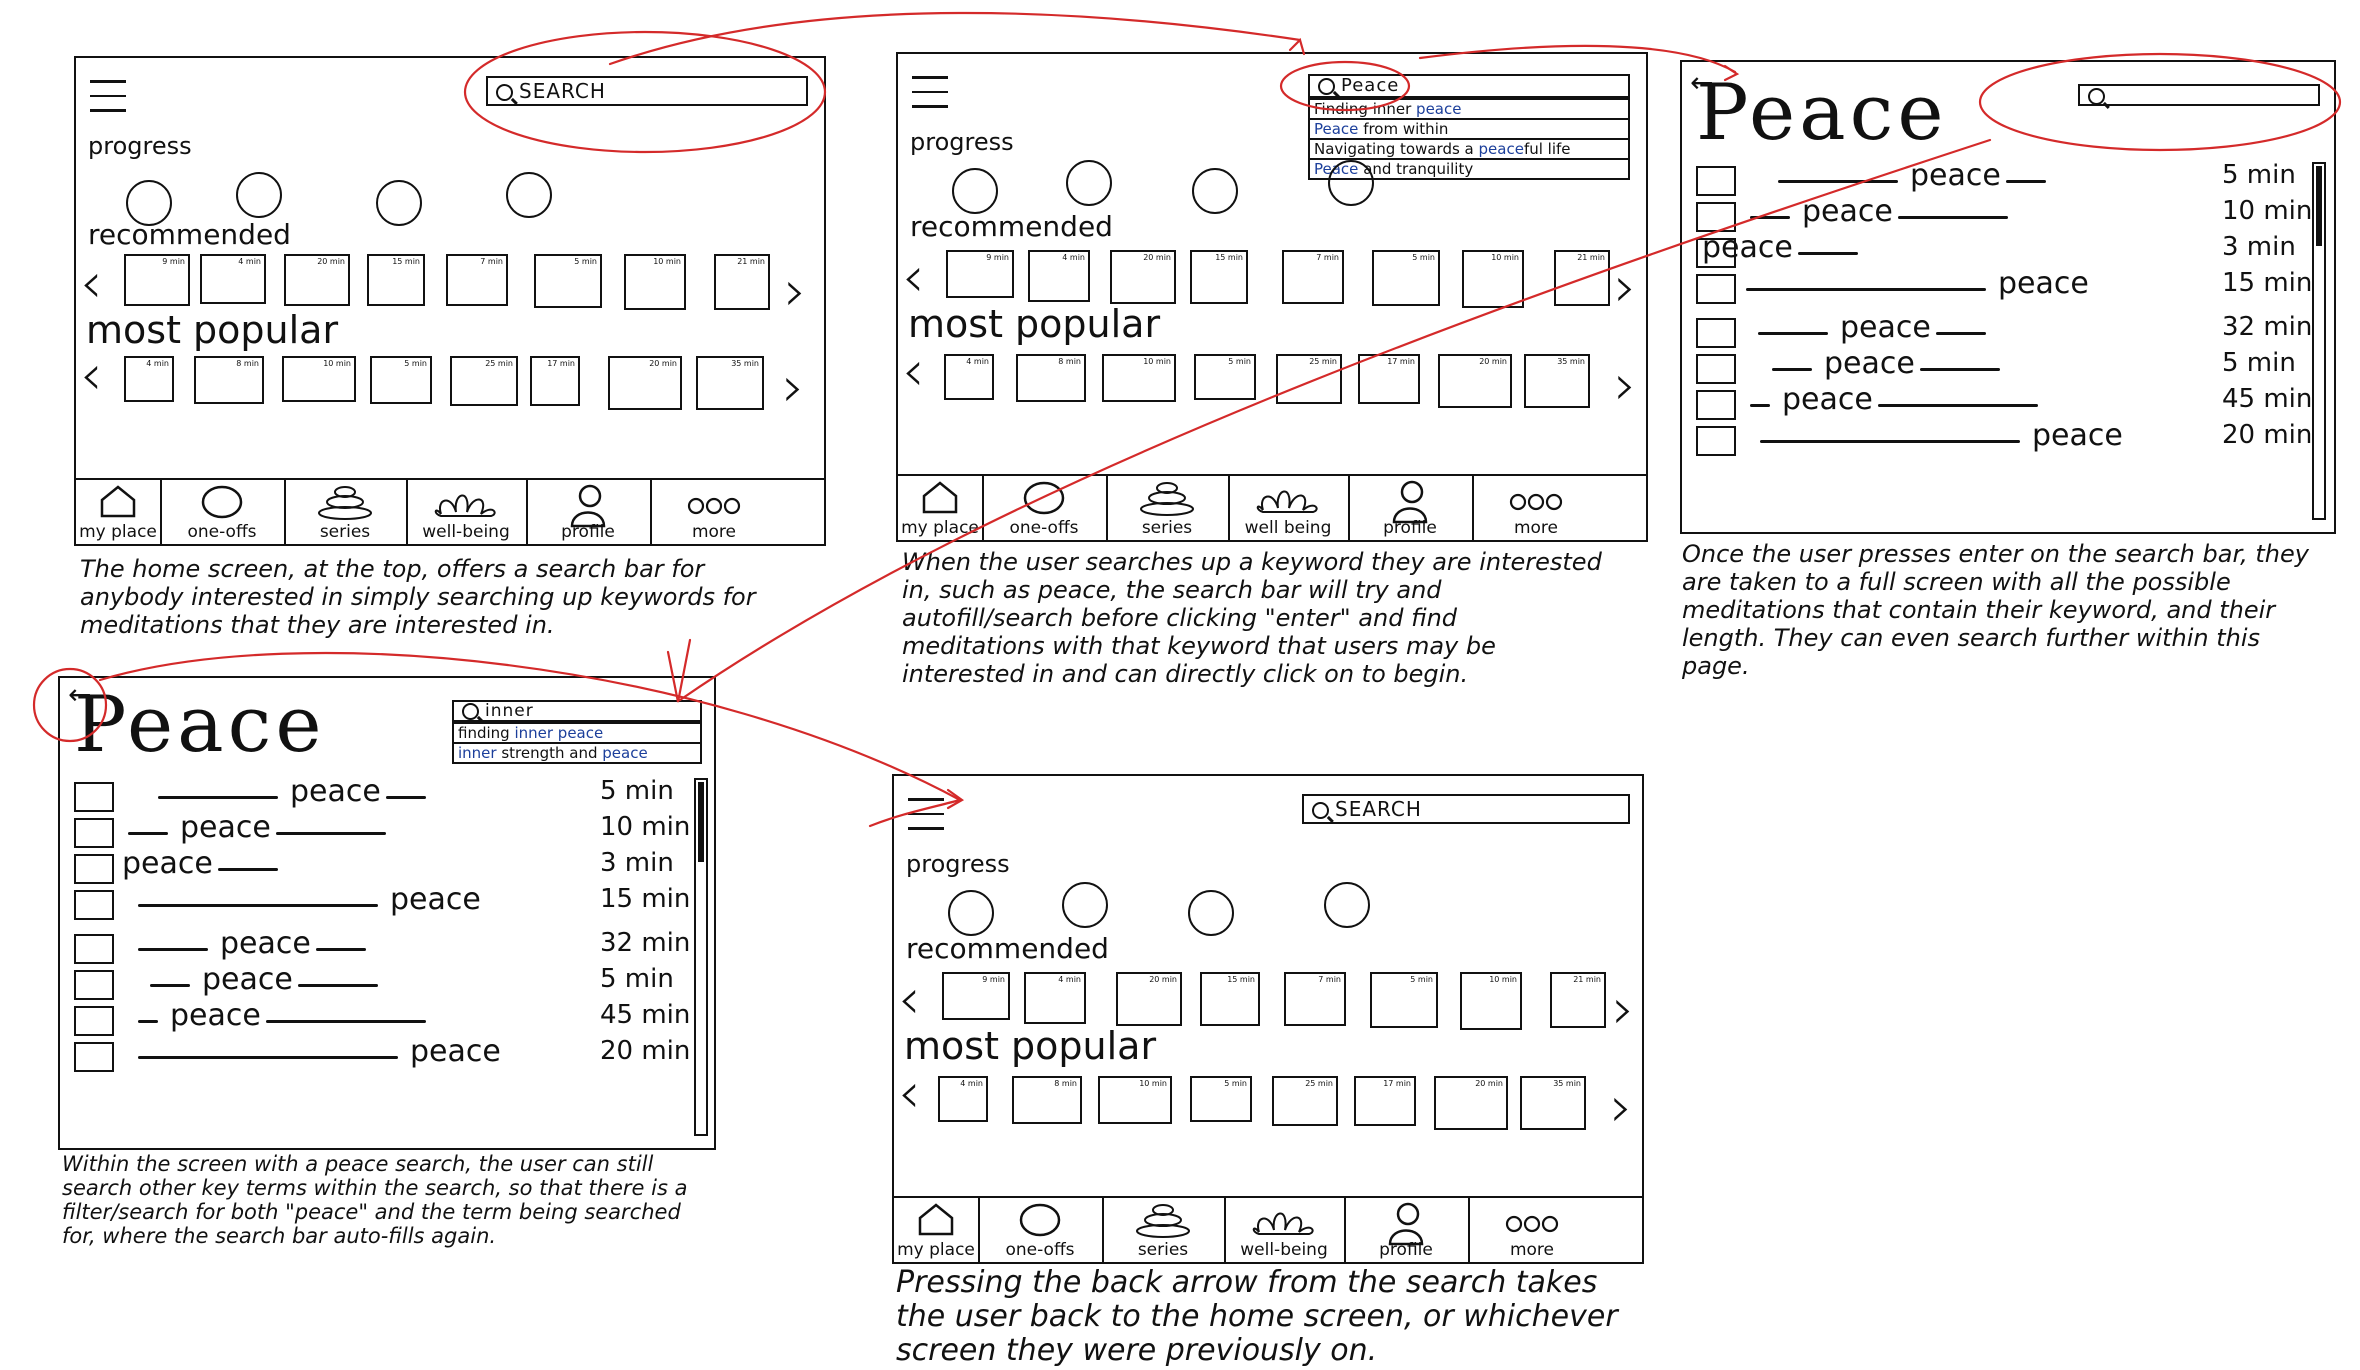 This screenshot has width=2360, height=1370. What do you see at coordinates (1407, 1230) in the screenshot?
I see `nav-item-profile: profile` at bounding box center [1407, 1230].